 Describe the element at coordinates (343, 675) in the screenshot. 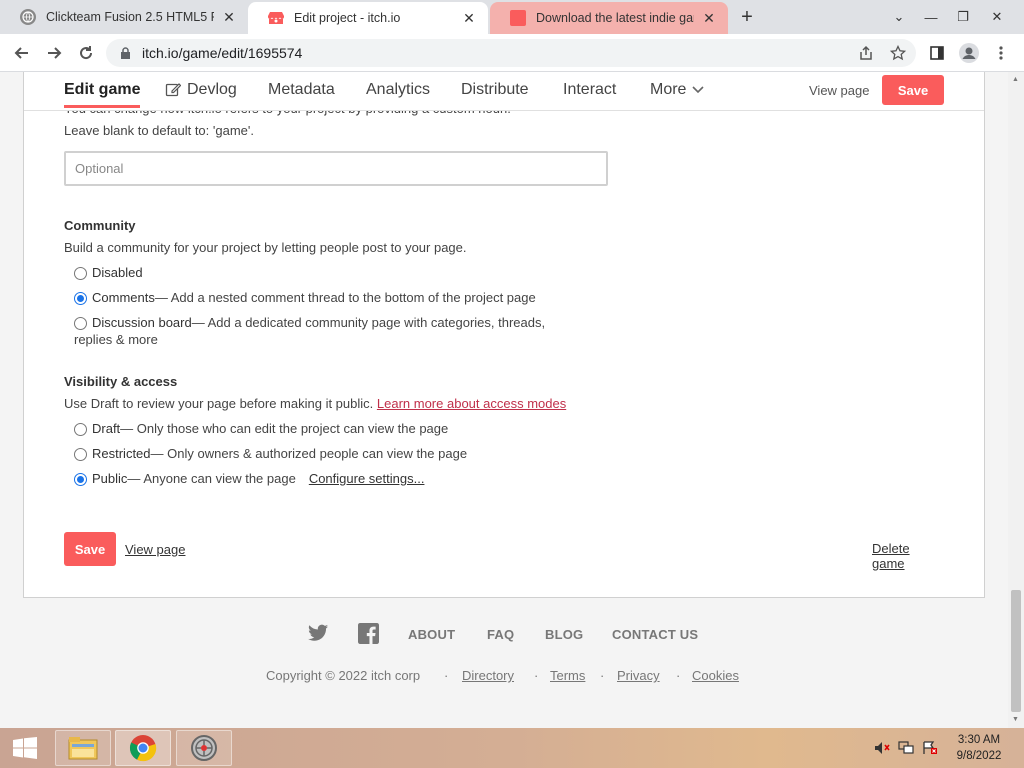

I see `copyright-text: Copyright © 2022 itch corp` at that location.